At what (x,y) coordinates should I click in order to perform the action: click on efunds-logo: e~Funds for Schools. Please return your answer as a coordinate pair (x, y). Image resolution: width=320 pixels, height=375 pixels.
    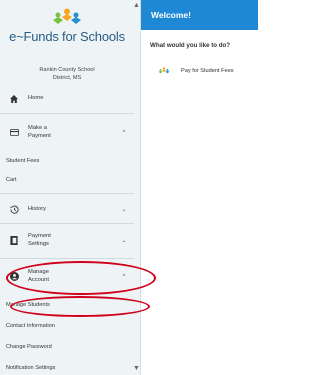
    Looking at the image, I should click on (67, 26).